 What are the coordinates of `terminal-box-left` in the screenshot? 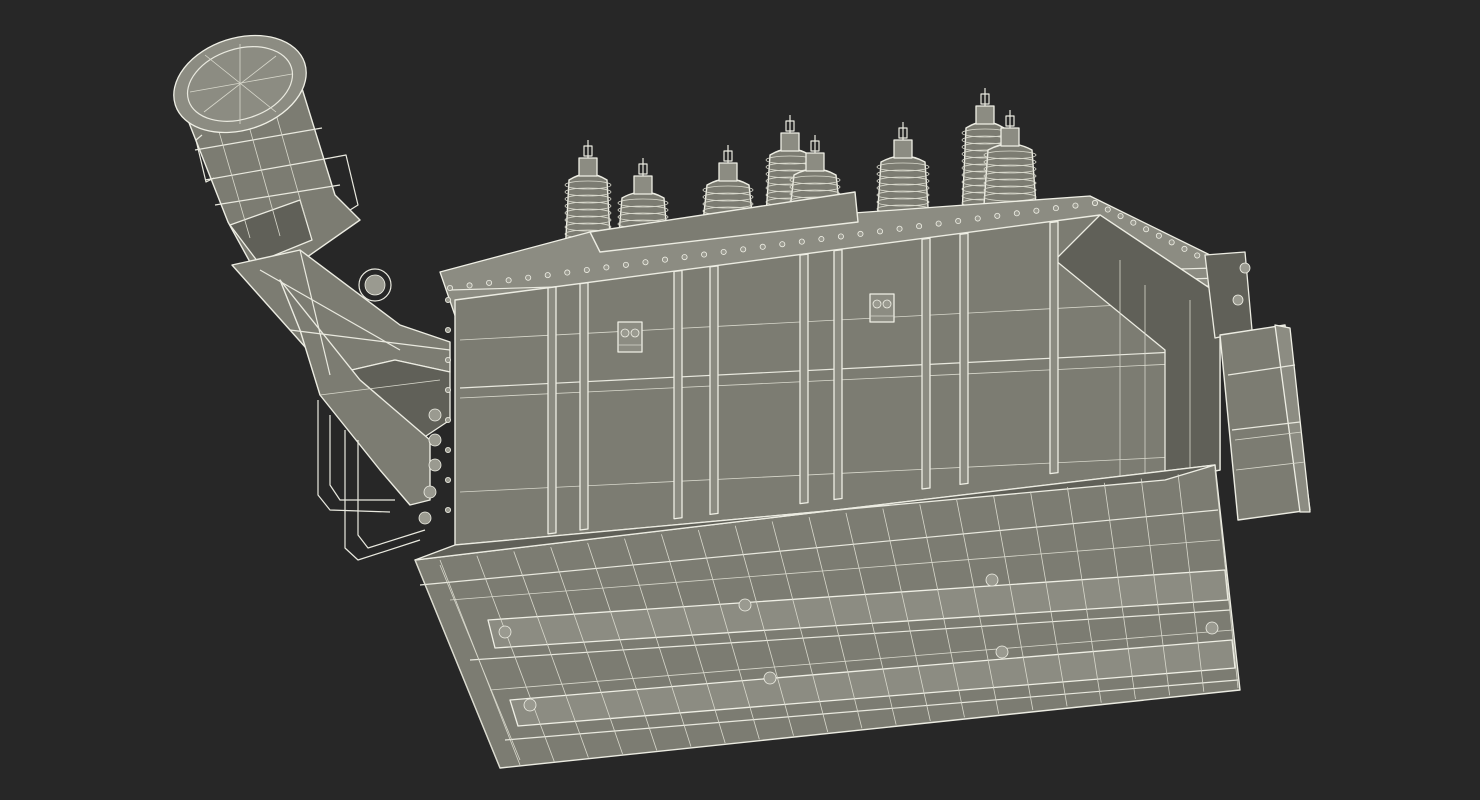 It's located at (630, 337).